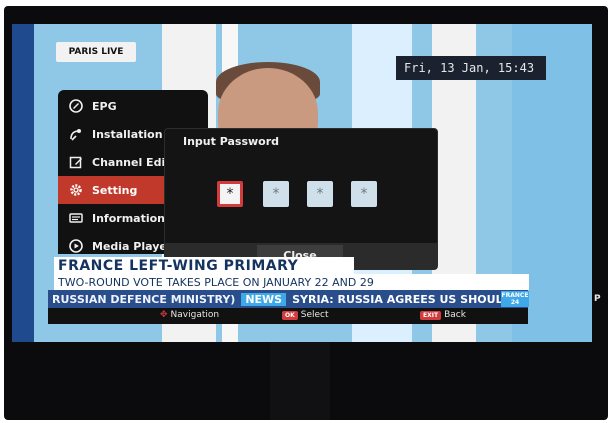  What do you see at coordinates (76, 134) in the screenshot?
I see `satellite-icon` at bounding box center [76, 134].